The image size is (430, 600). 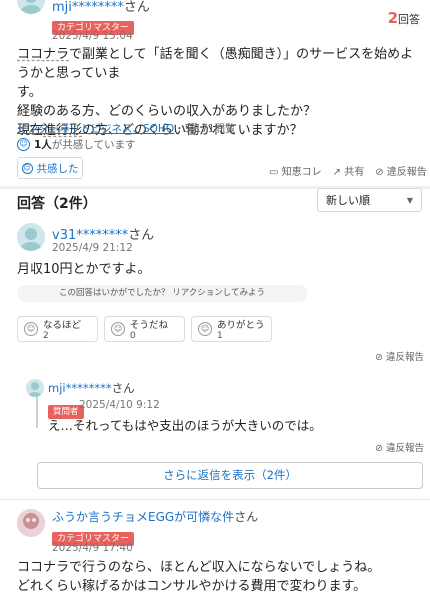 What do you see at coordinates (91, 388) in the screenshot?
I see `reply-username: mji********さん` at bounding box center [91, 388].